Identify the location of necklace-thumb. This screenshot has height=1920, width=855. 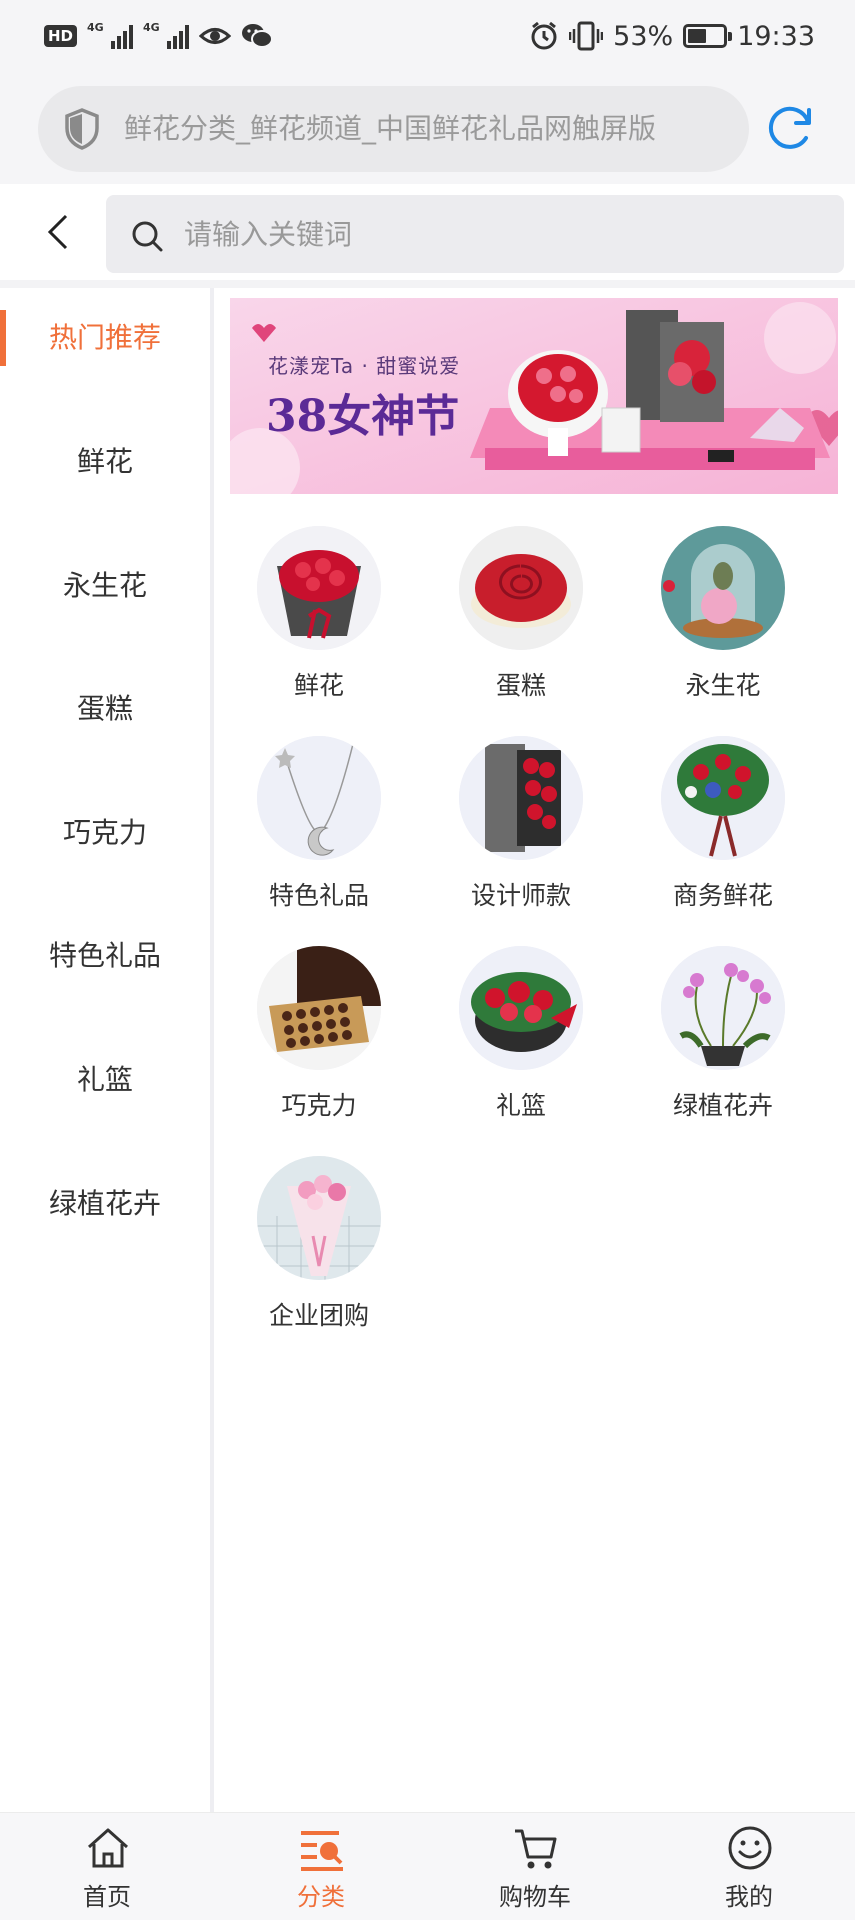
(319, 798).